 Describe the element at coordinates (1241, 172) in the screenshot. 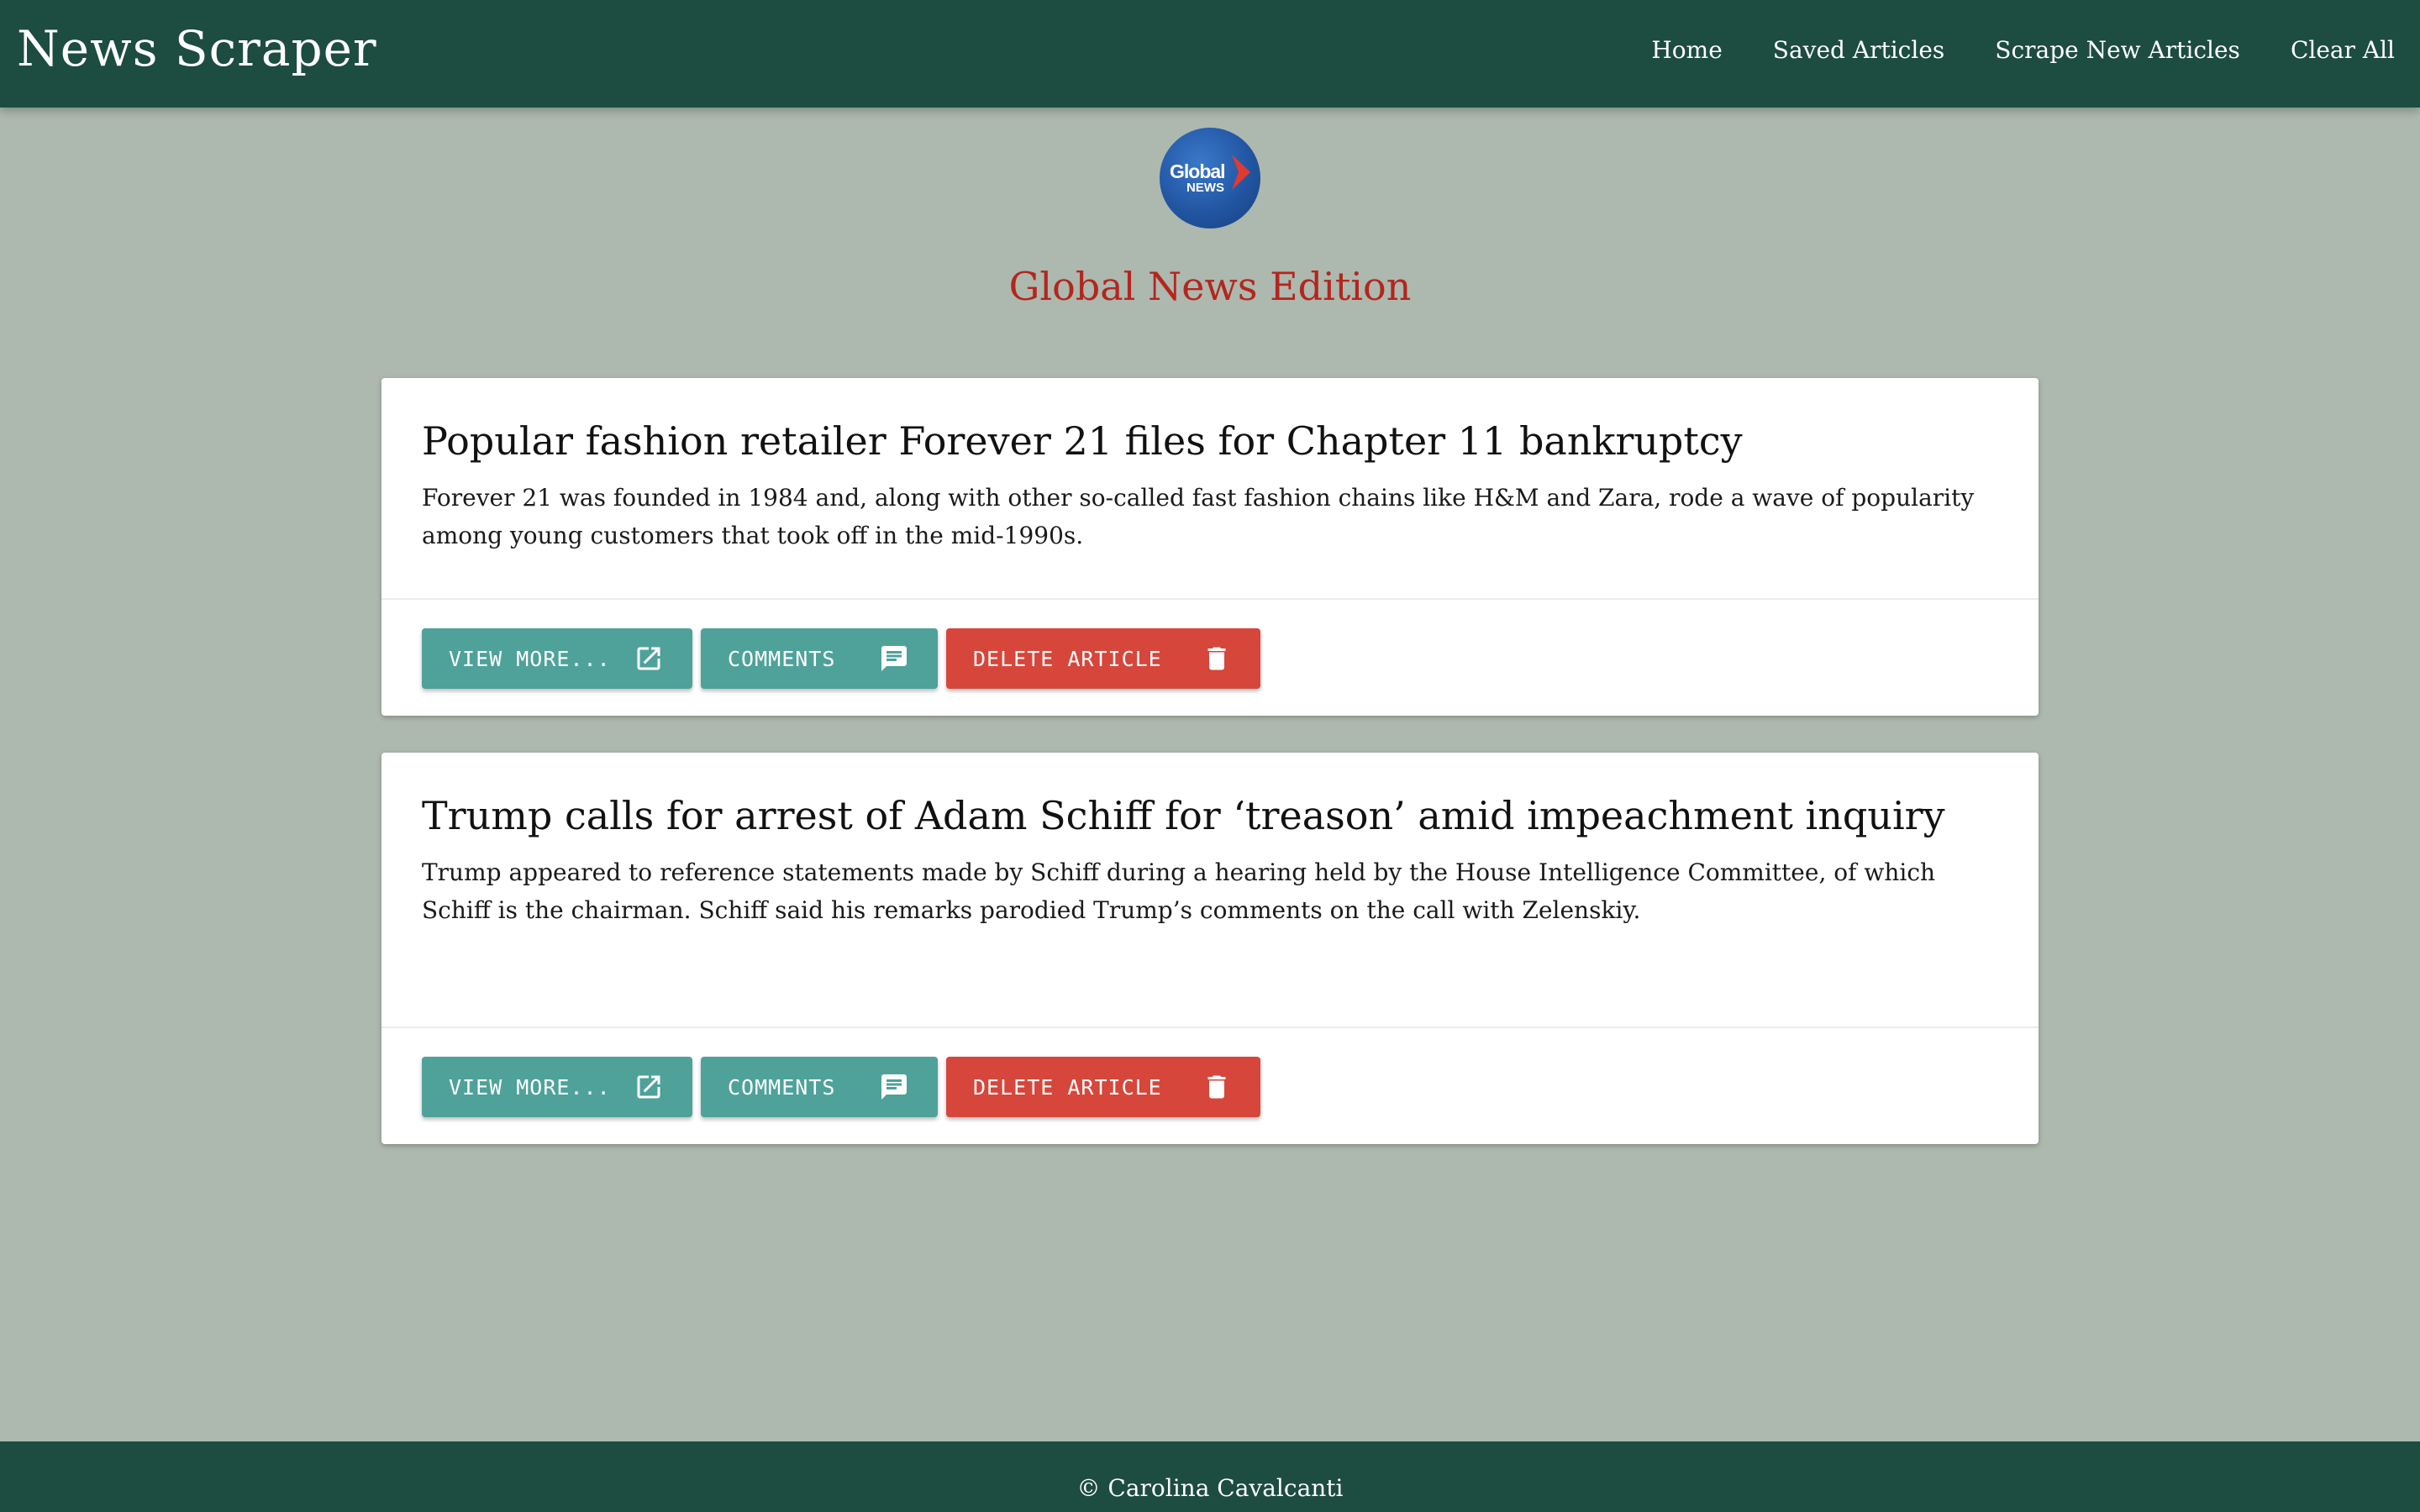

I see `logo-chevron-icon` at that location.